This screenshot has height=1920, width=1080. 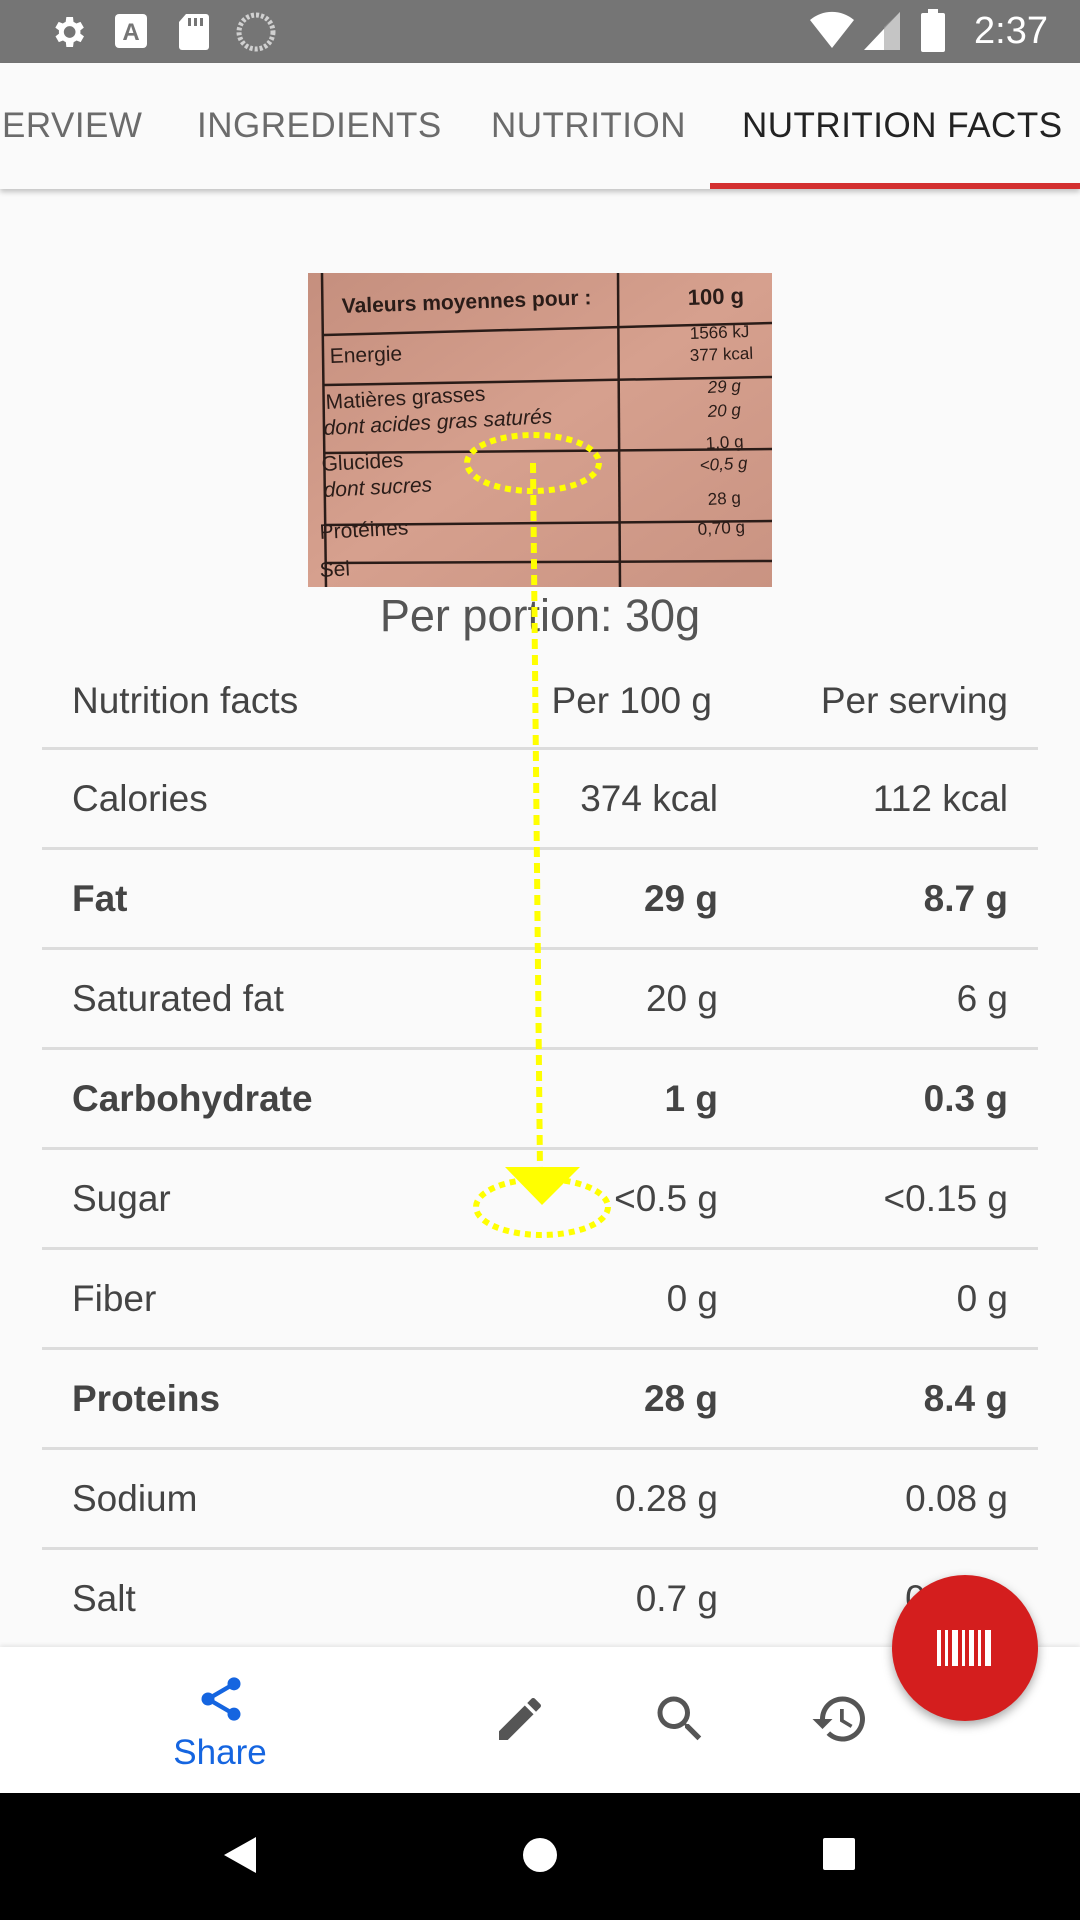 I want to click on photo-row-sel-value: 0,70 g, so click(x=721, y=528).